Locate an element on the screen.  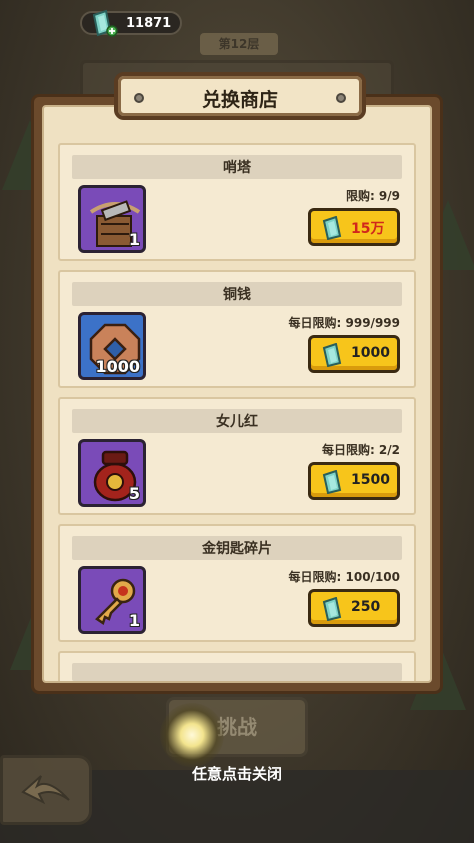
shop-item-partial is located at coordinates (237, 666).